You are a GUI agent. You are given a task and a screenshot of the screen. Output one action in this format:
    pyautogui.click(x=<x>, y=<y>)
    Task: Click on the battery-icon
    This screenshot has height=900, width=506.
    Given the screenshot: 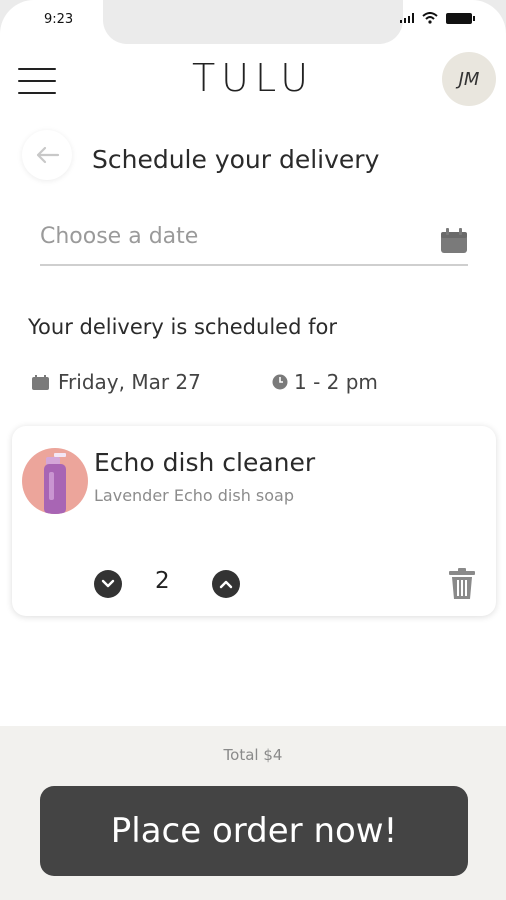 What is the action you would take?
    pyautogui.click(x=460, y=18)
    